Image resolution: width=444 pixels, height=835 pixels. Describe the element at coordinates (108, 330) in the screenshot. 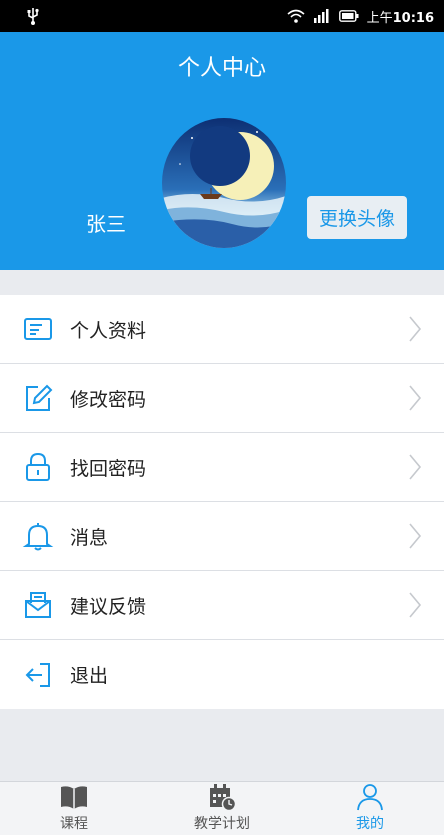

I see `menu-item-label: 个人资料` at that location.